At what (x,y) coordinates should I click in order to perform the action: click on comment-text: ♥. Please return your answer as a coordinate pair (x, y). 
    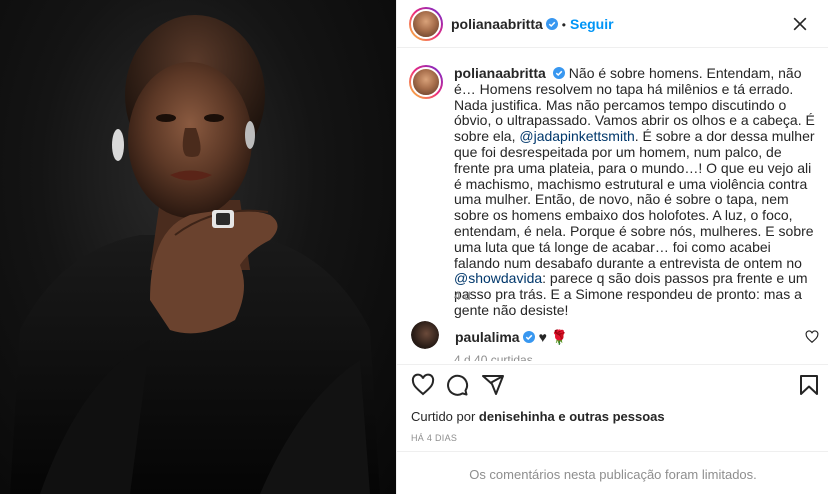
    Looking at the image, I should click on (542, 337).